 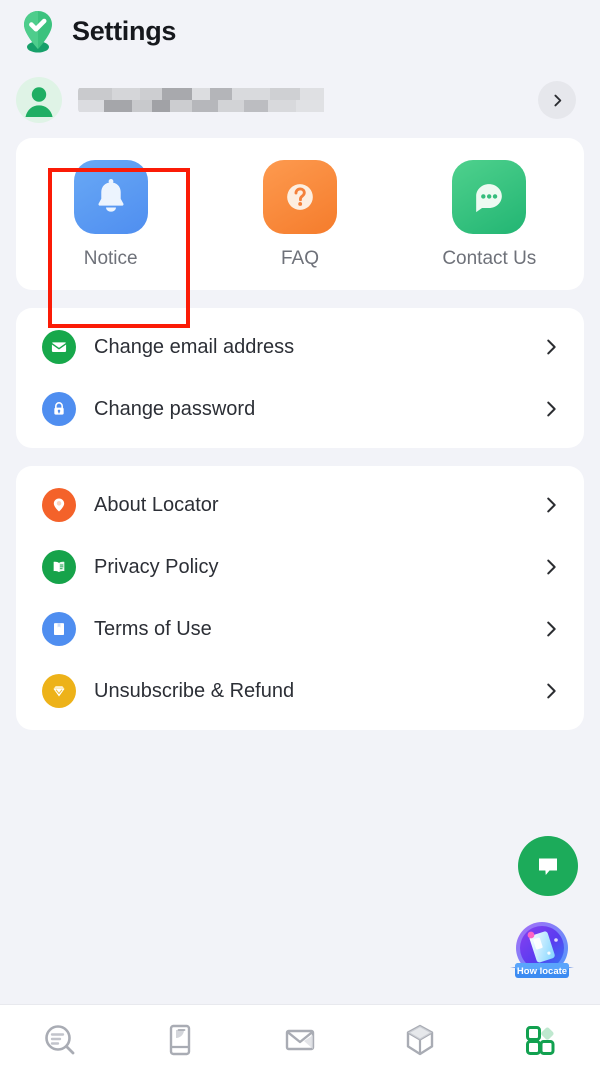 I want to click on row-label: Change email address, so click(x=194, y=346).